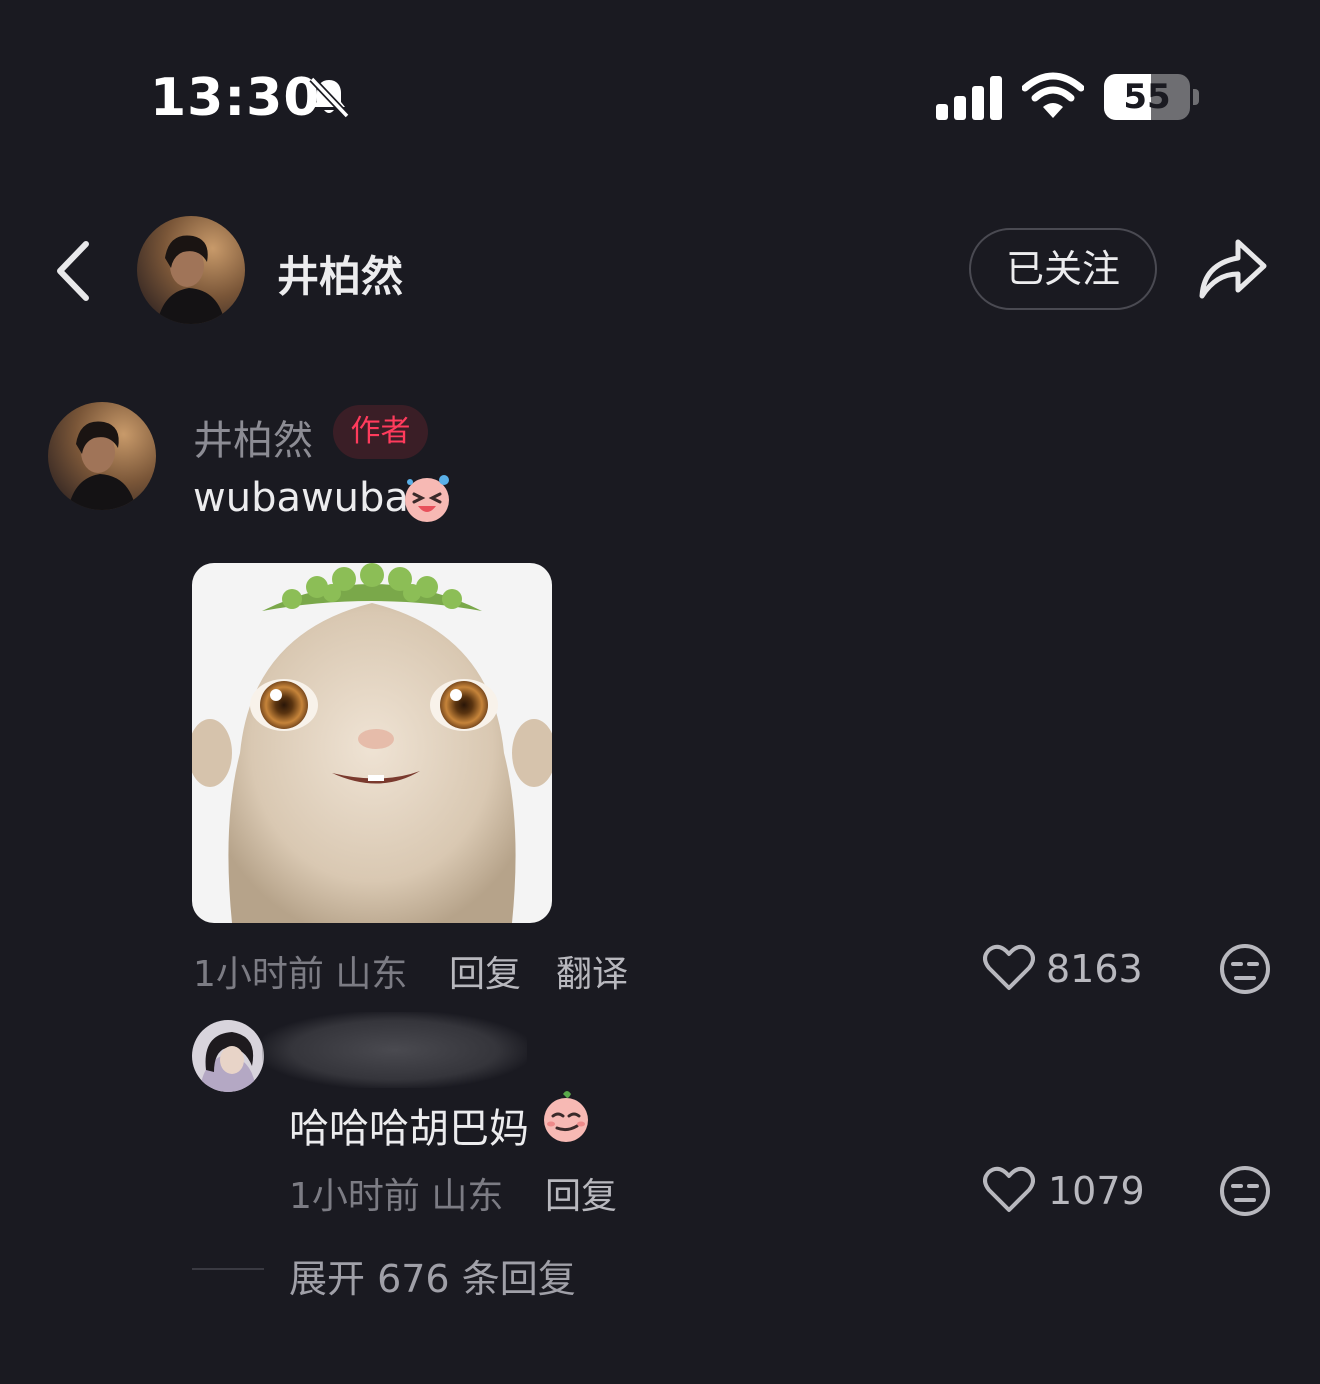  I want to click on laughing-emoji-icon, so click(427, 498).